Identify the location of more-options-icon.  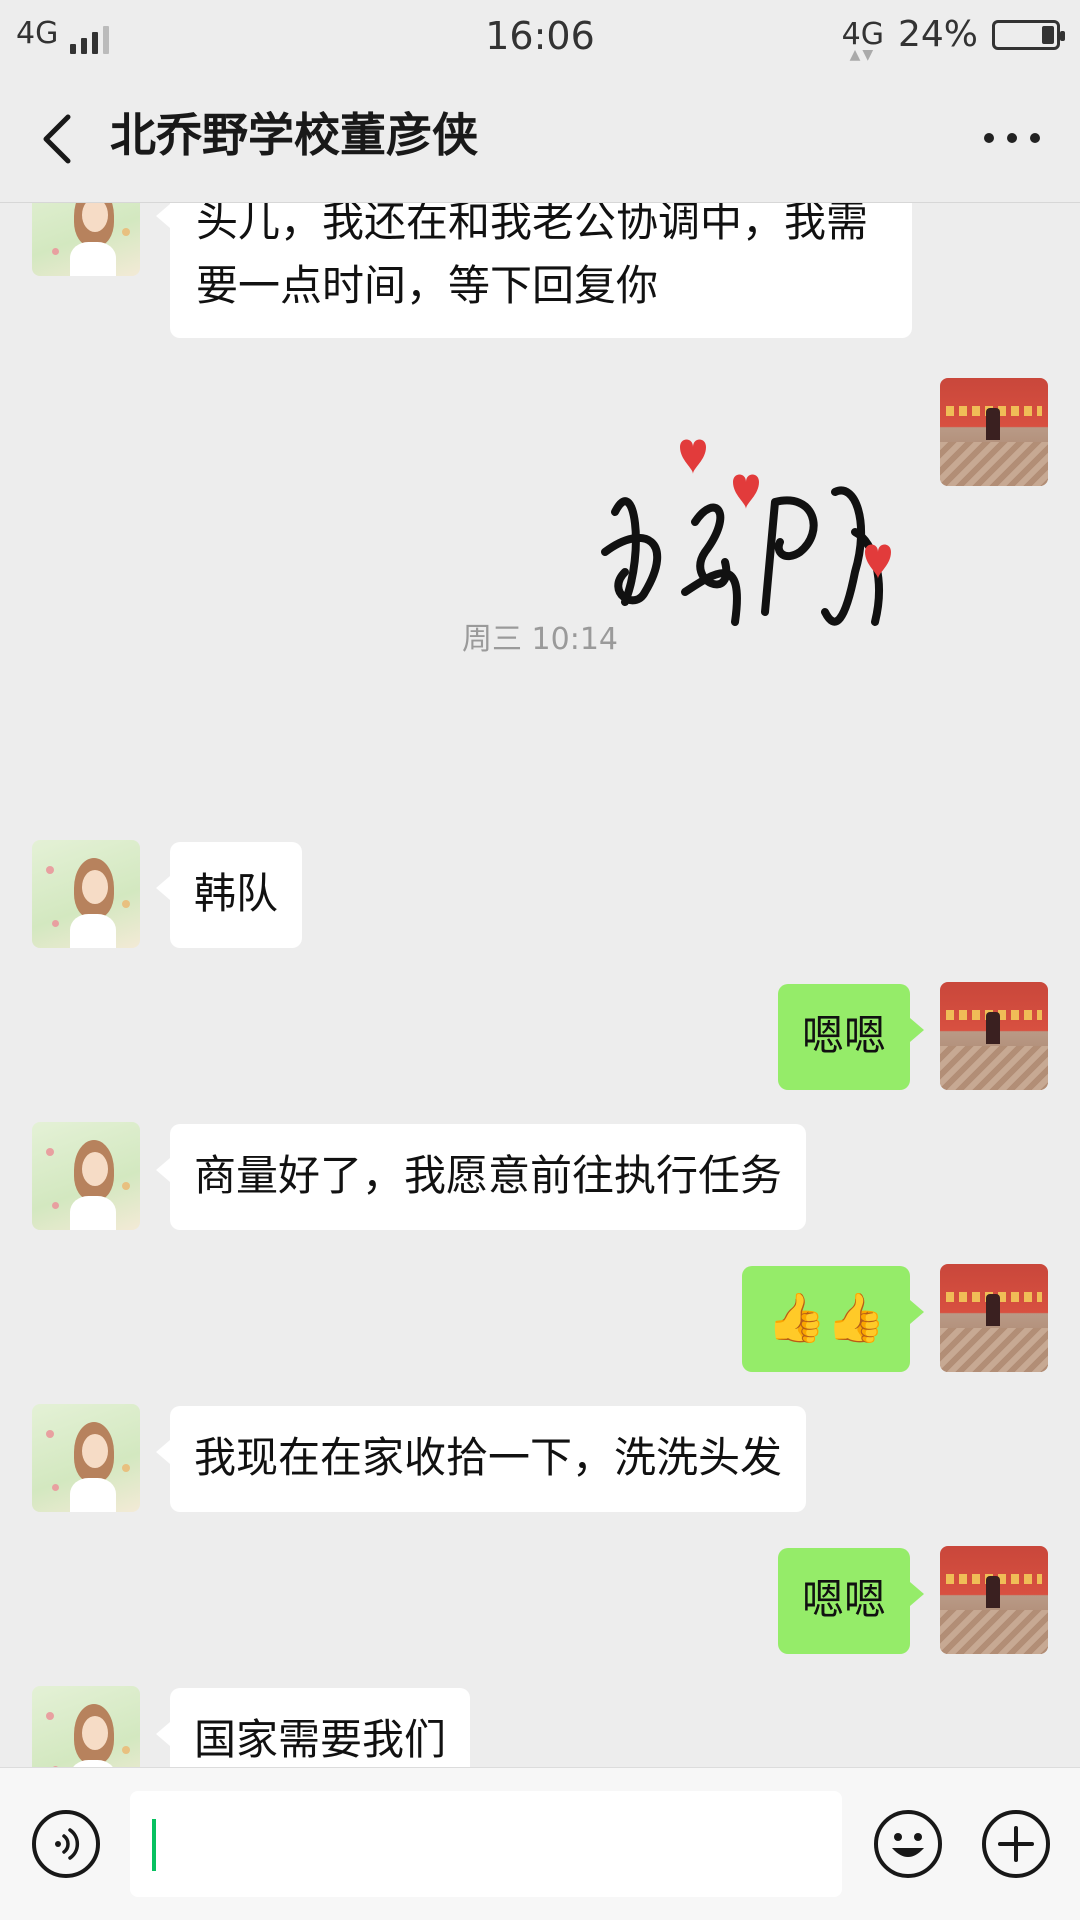
(1012, 138).